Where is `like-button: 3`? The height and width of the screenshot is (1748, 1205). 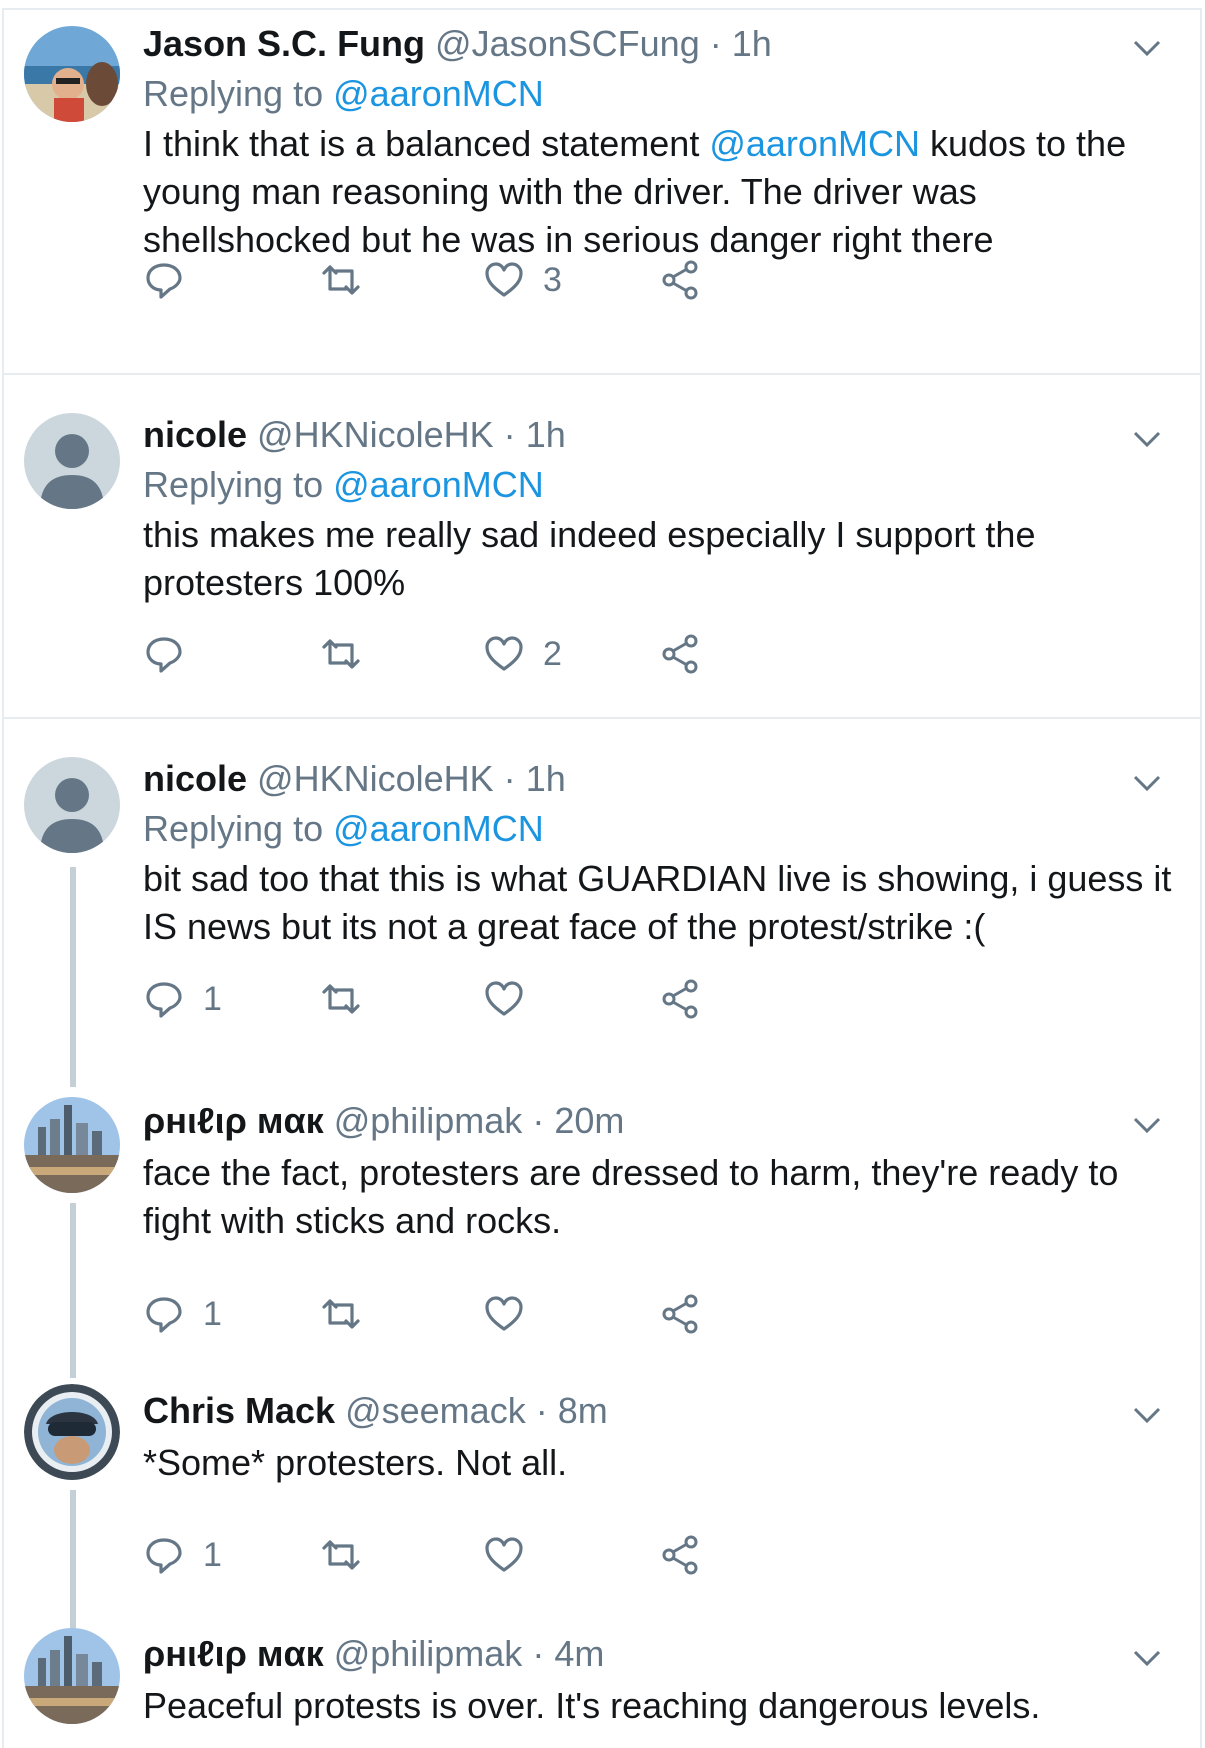
like-button: 3 is located at coordinates (522, 280).